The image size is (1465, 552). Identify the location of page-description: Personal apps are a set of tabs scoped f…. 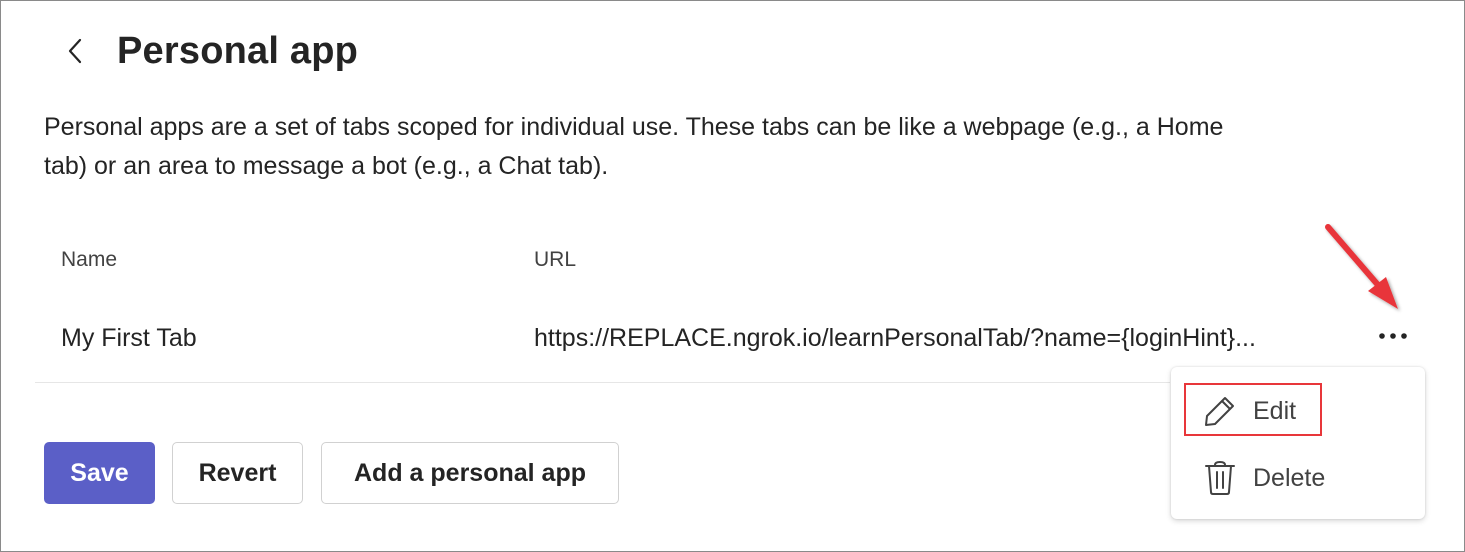
(634, 146).